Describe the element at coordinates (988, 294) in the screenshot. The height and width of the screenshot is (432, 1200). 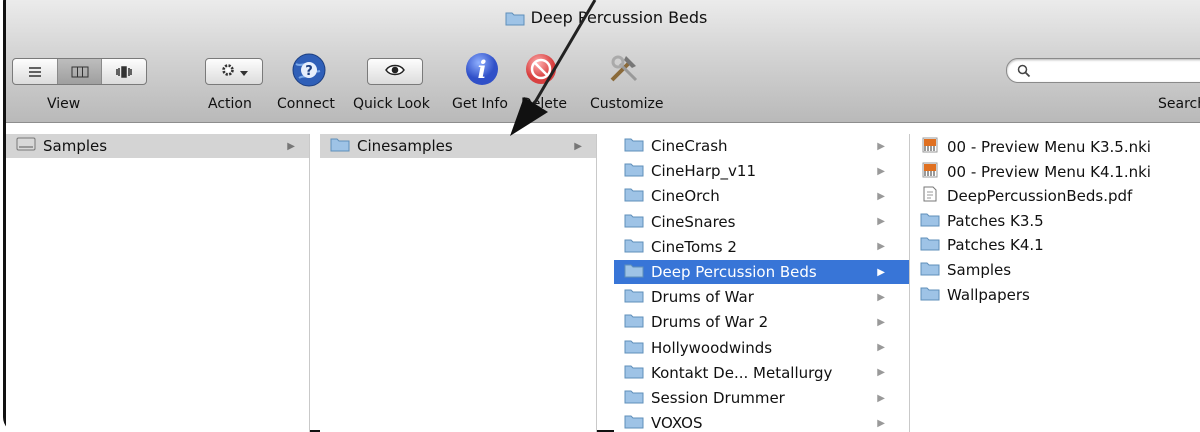
I see `item-label: Wallpapers` at that location.